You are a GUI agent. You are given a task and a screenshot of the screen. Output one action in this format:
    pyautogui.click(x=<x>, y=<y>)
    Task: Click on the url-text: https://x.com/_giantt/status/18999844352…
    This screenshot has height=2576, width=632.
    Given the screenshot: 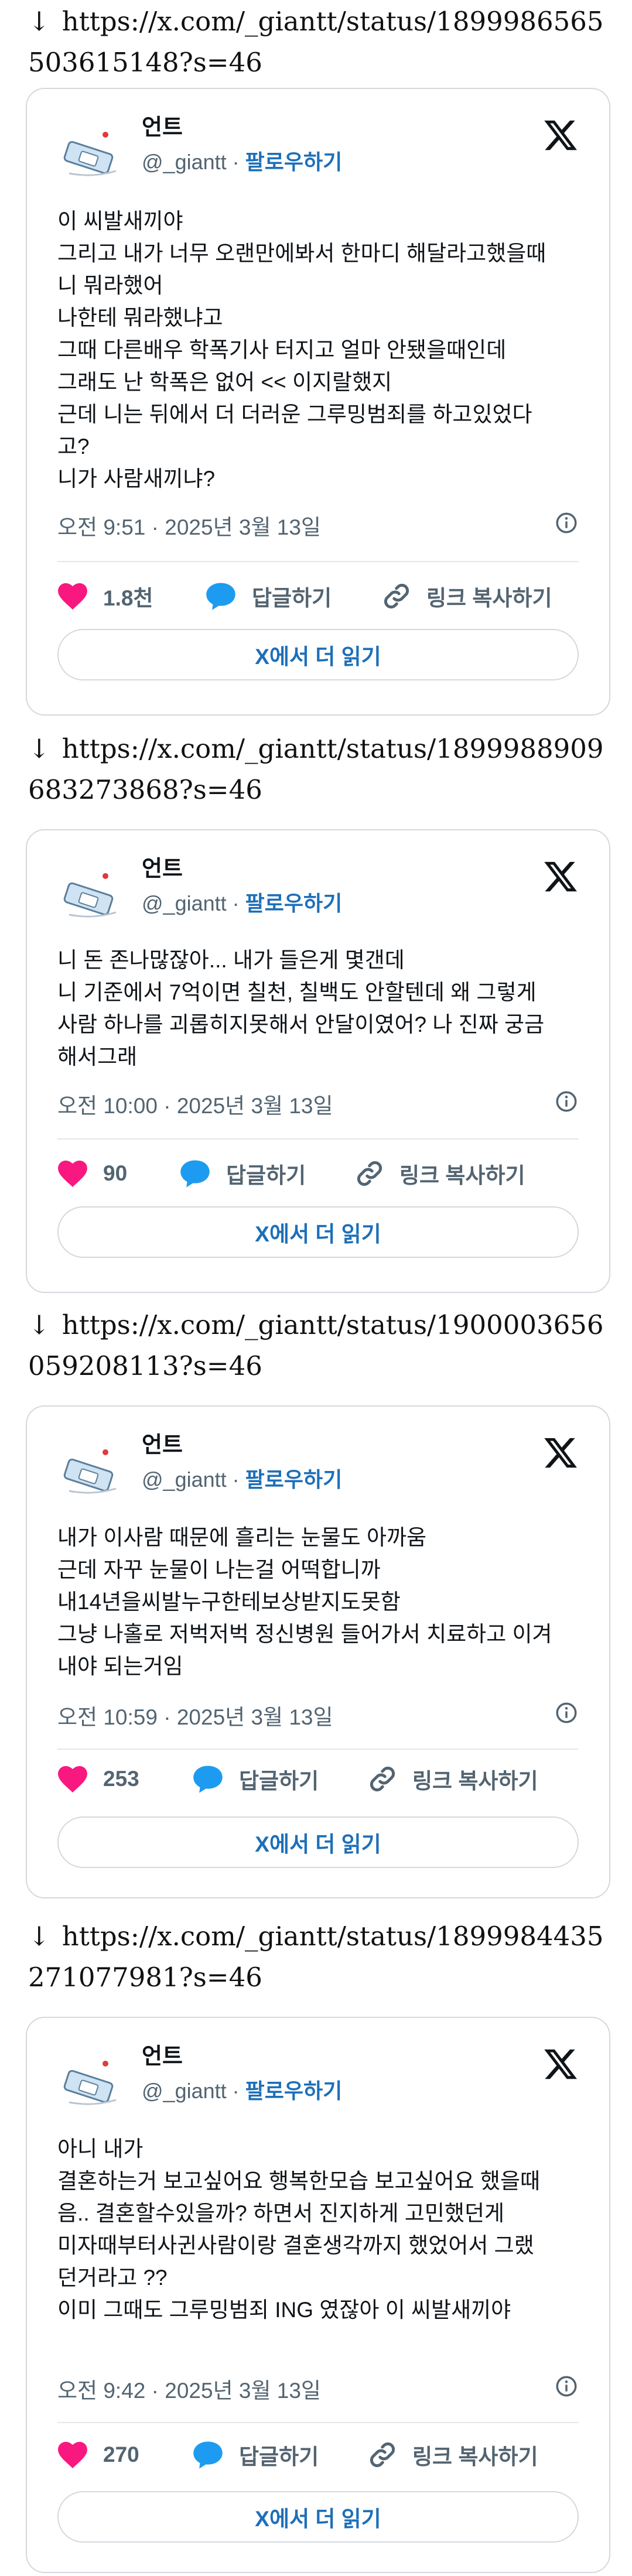 What is the action you would take?
    pyautogui.click(x=316, y=1957)
    